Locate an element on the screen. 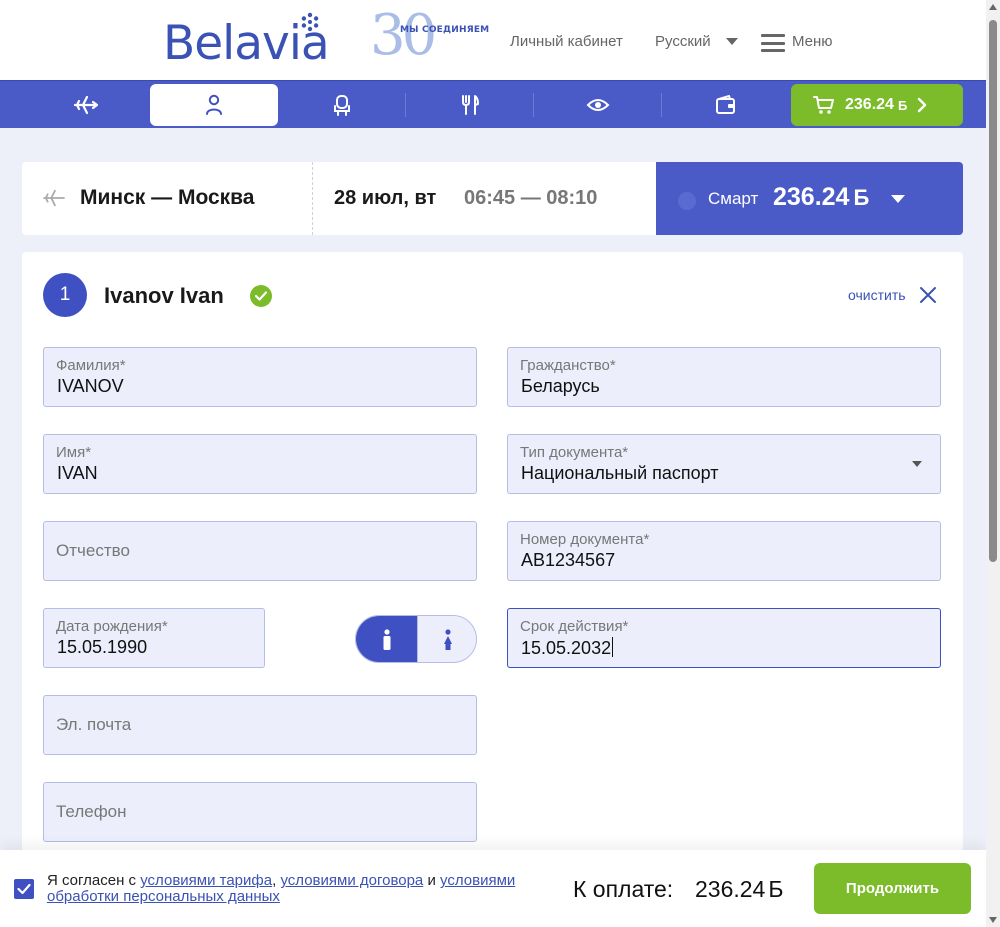 This screenshot has height=927, width=1000. hamburger-menu-icon is located at coordinates (773, 43).